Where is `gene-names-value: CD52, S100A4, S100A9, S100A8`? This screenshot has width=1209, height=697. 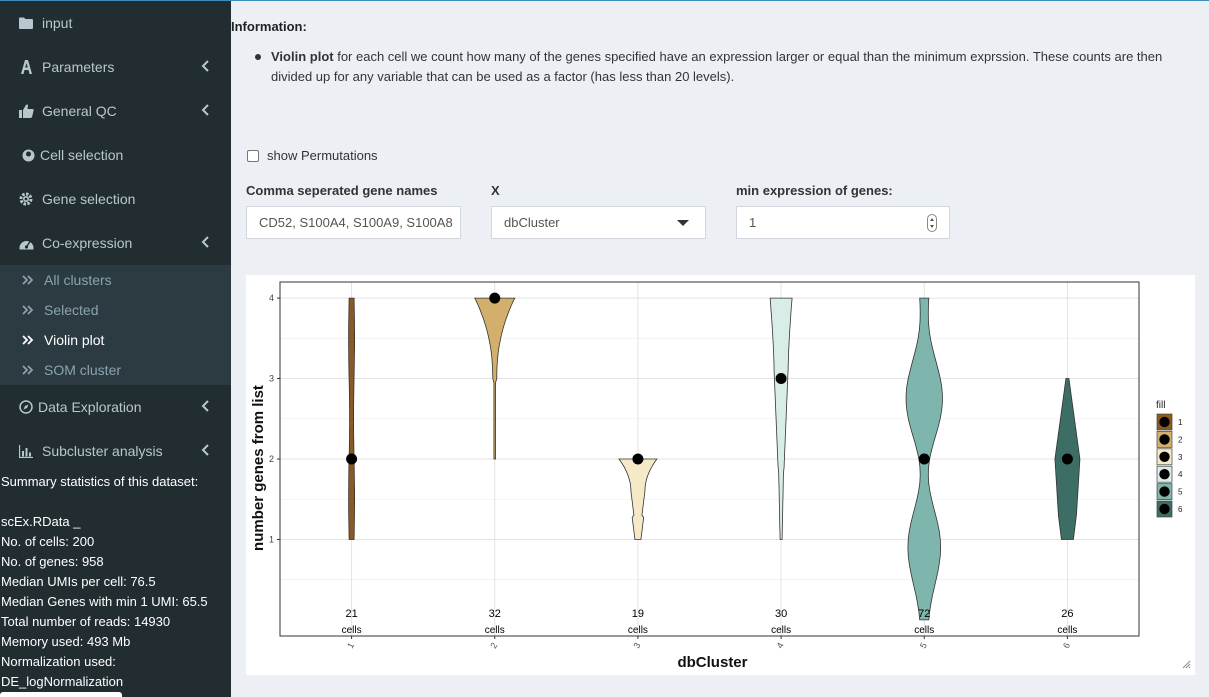
gene-names-value: CD52, S100A4, S100A9, S100A8 is located at coordinates (356, 222).